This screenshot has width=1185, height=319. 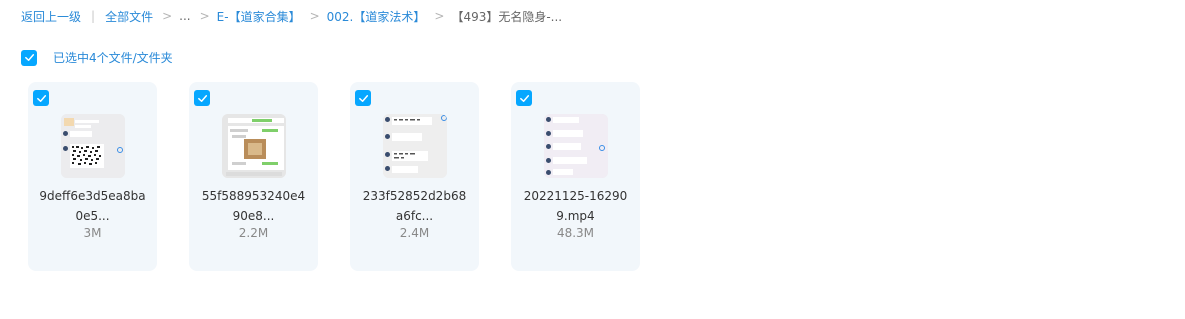 I want to click on file-card: 233f52852d2b68 a6fc... 2.4M, so click(x=414, y=176).